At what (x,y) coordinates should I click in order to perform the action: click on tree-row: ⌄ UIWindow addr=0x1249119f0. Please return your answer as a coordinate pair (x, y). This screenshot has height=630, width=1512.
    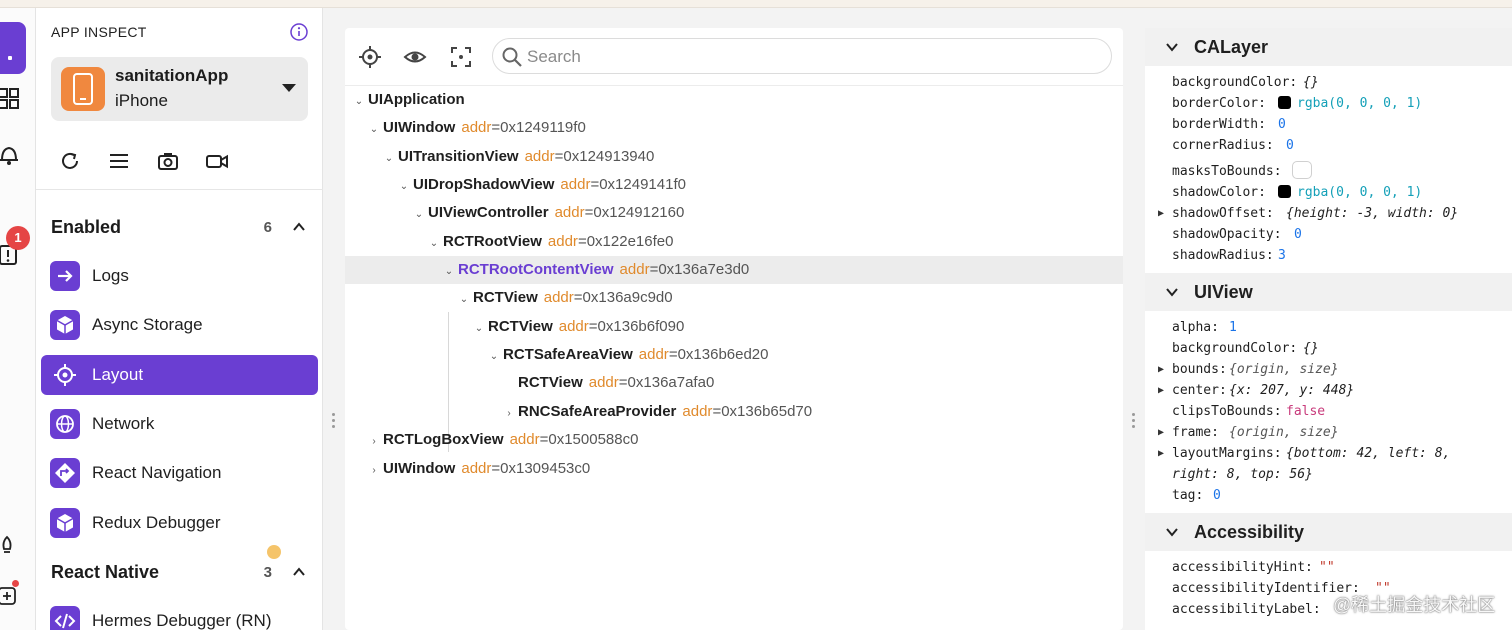
    Looking at the image, I should click on (734, 128).